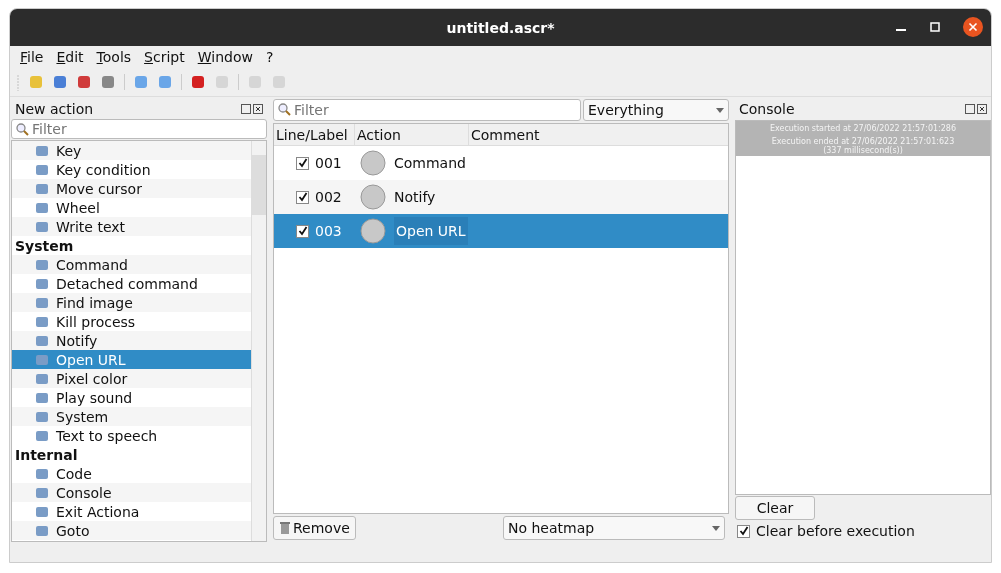  What do you see at coordinates (314, 134) in the screenshot?
I see `column-header: Line/Label` at bounding box center [314, 134].